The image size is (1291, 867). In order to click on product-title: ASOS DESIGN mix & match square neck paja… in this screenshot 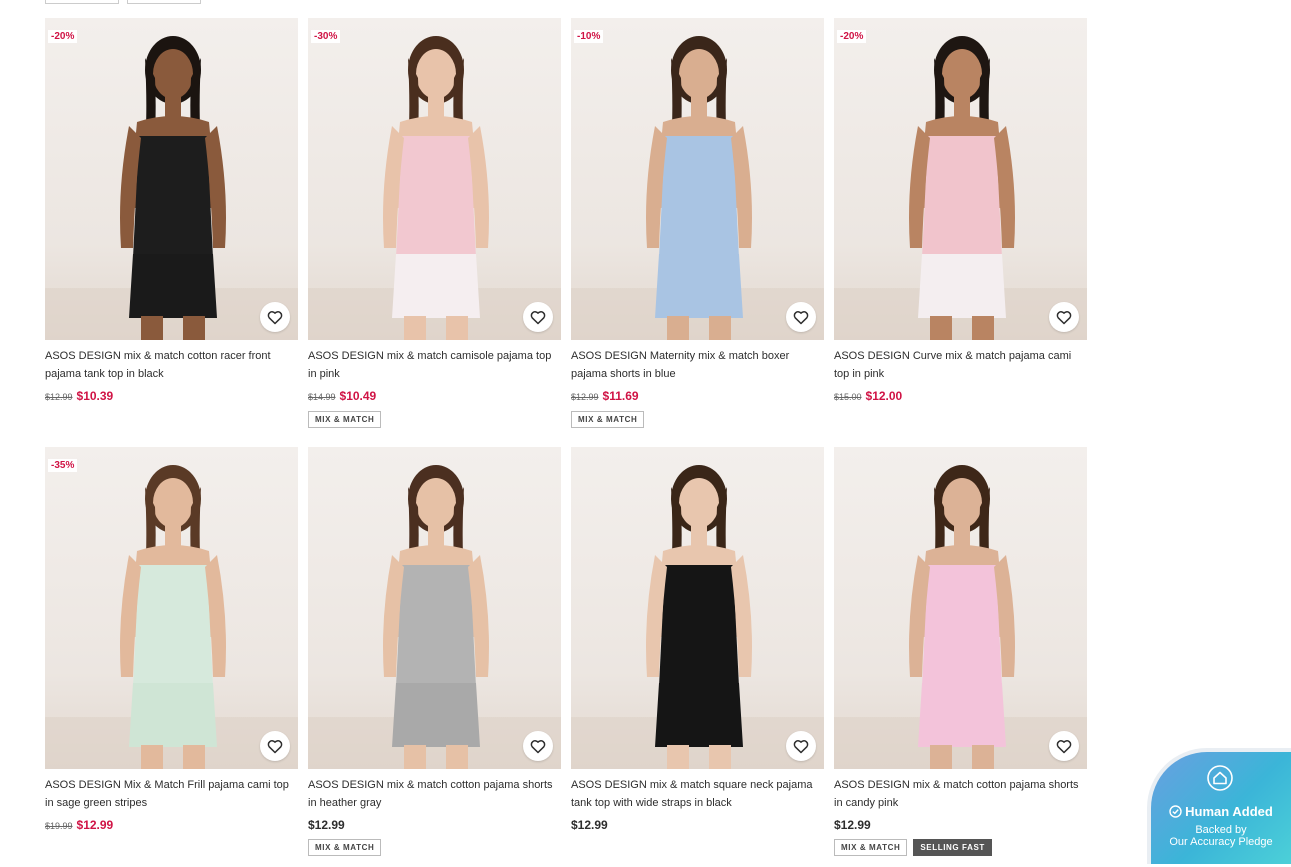, I will do `click(697, 794)`.